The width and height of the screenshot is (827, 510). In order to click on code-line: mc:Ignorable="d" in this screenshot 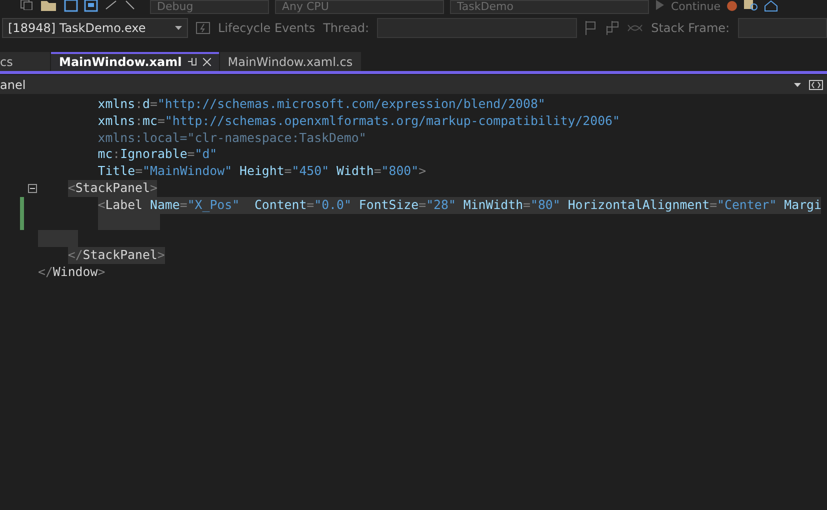, I will do `click(158, 155)`.